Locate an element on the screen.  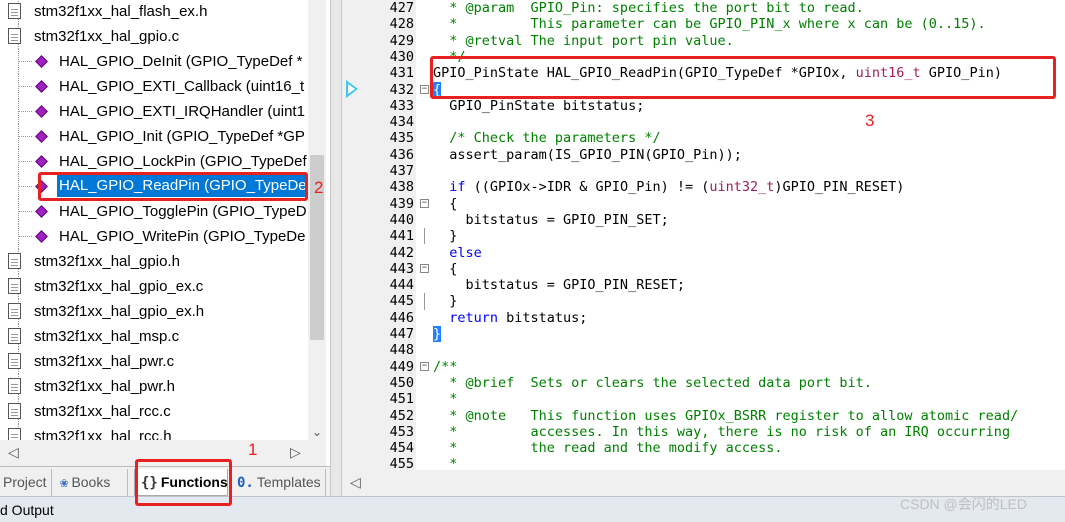
matched-brace: } is located at coordinates (437, 334).